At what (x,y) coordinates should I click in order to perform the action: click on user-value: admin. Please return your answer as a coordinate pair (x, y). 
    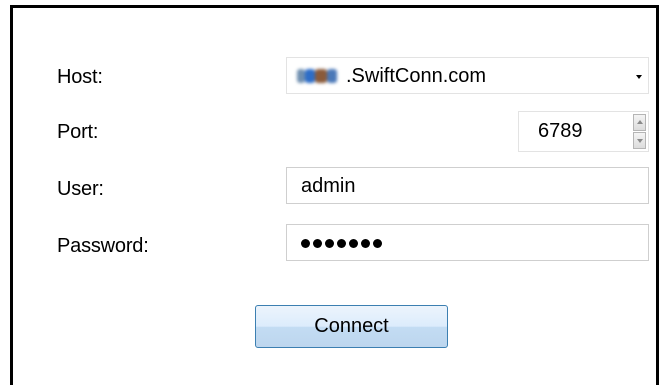
    Looking at the image, I should click on (328, 186).